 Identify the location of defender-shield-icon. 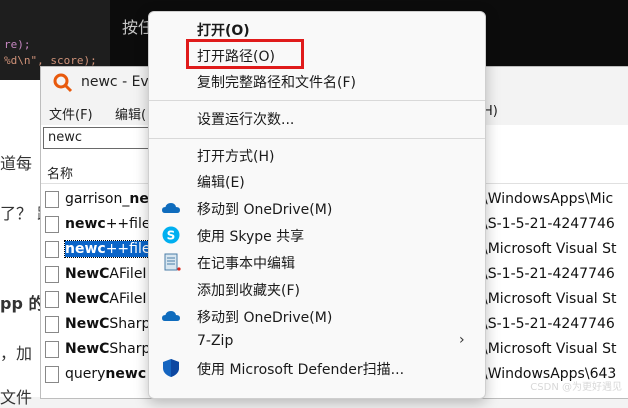
(171, 368).